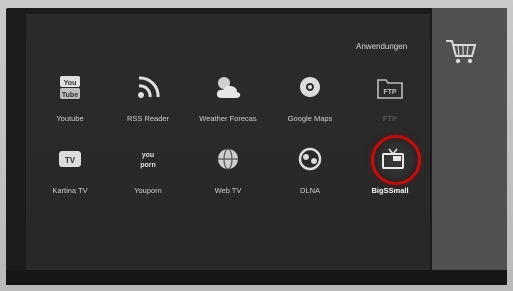  Describe the element at coordinates (148, 155) in the screenshot. I see `svg-text: you` at that location.